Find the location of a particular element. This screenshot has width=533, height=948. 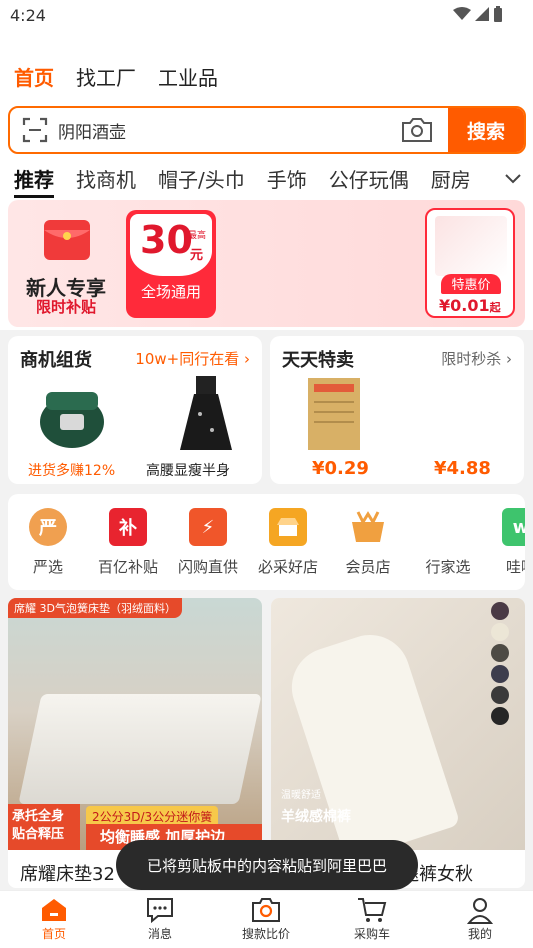

daily-deals-card: 天天特卖 限时秒杀 › ¥0.29 ¥4.88 is located at coordinates (397, 410).